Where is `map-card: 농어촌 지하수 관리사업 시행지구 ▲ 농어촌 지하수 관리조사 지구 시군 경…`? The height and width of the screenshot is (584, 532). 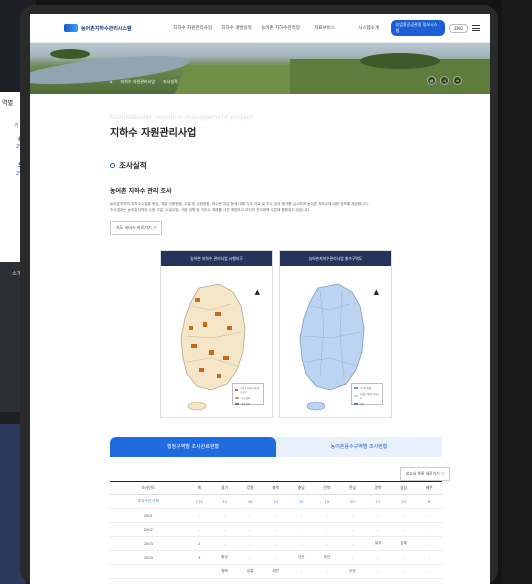
map-card: 농어촌 지하수 관리사업 시행지구 ▲ 농어촌 지하수 관리조사 지구 시군 경… is located at coordinates (216, 334).